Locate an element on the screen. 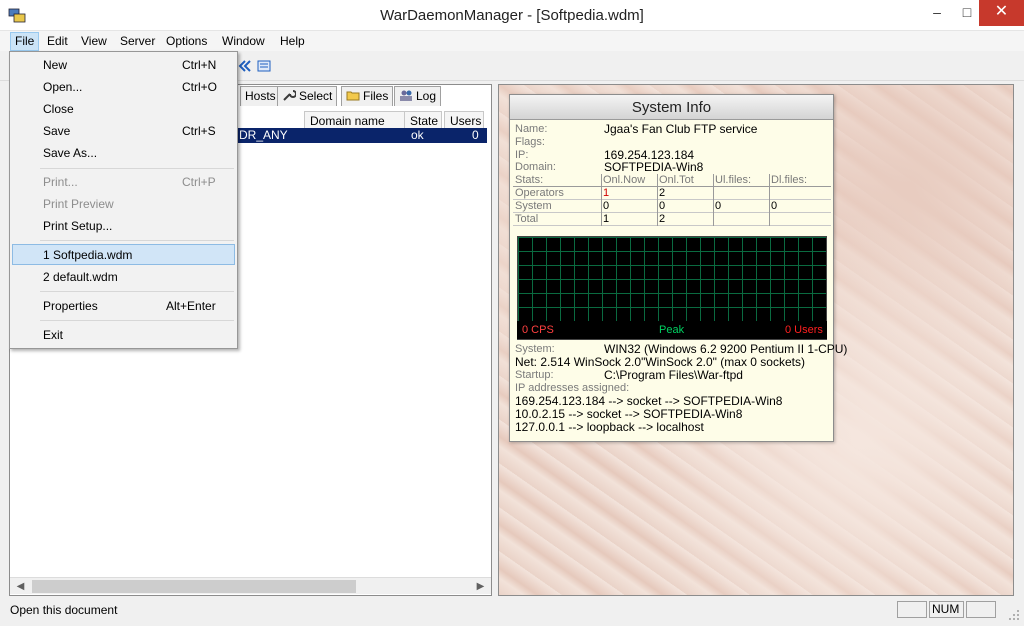 Image resolution: width=1024 pixels, height=626 pixels. scroll-thumb is located at coordinates (194, 586).